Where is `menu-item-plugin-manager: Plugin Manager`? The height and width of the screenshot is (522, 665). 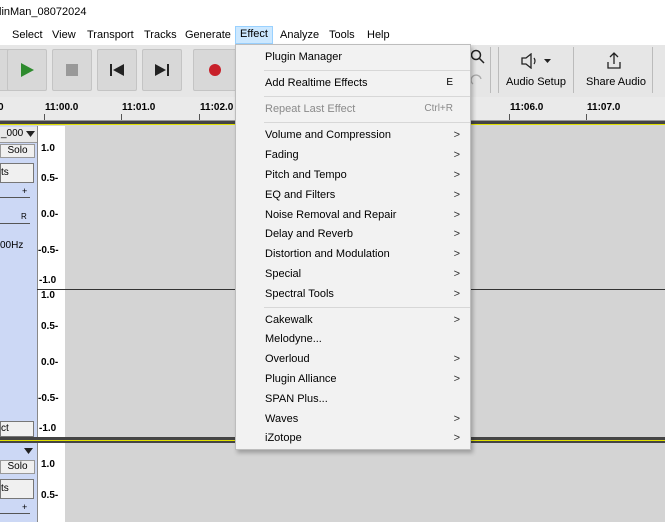 menu-item-plugin-manager: Plugin Manager is located at coordinates (353, 57).